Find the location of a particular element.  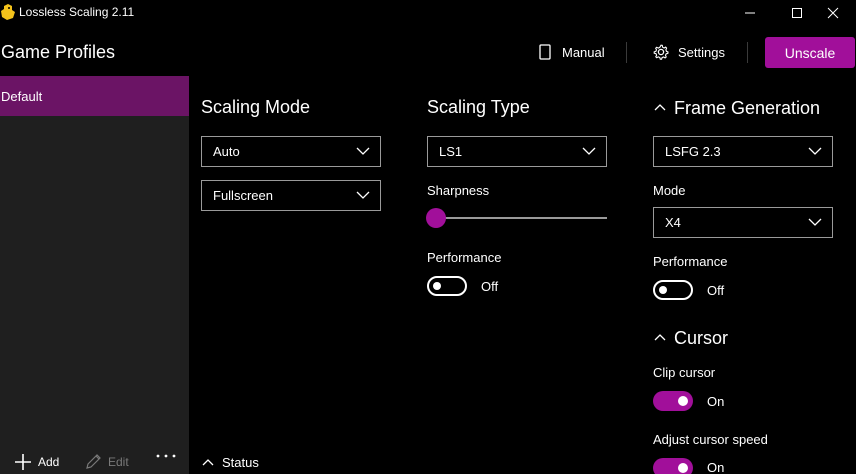

clip-cursor-toggle is located at coordinates (673, 401).